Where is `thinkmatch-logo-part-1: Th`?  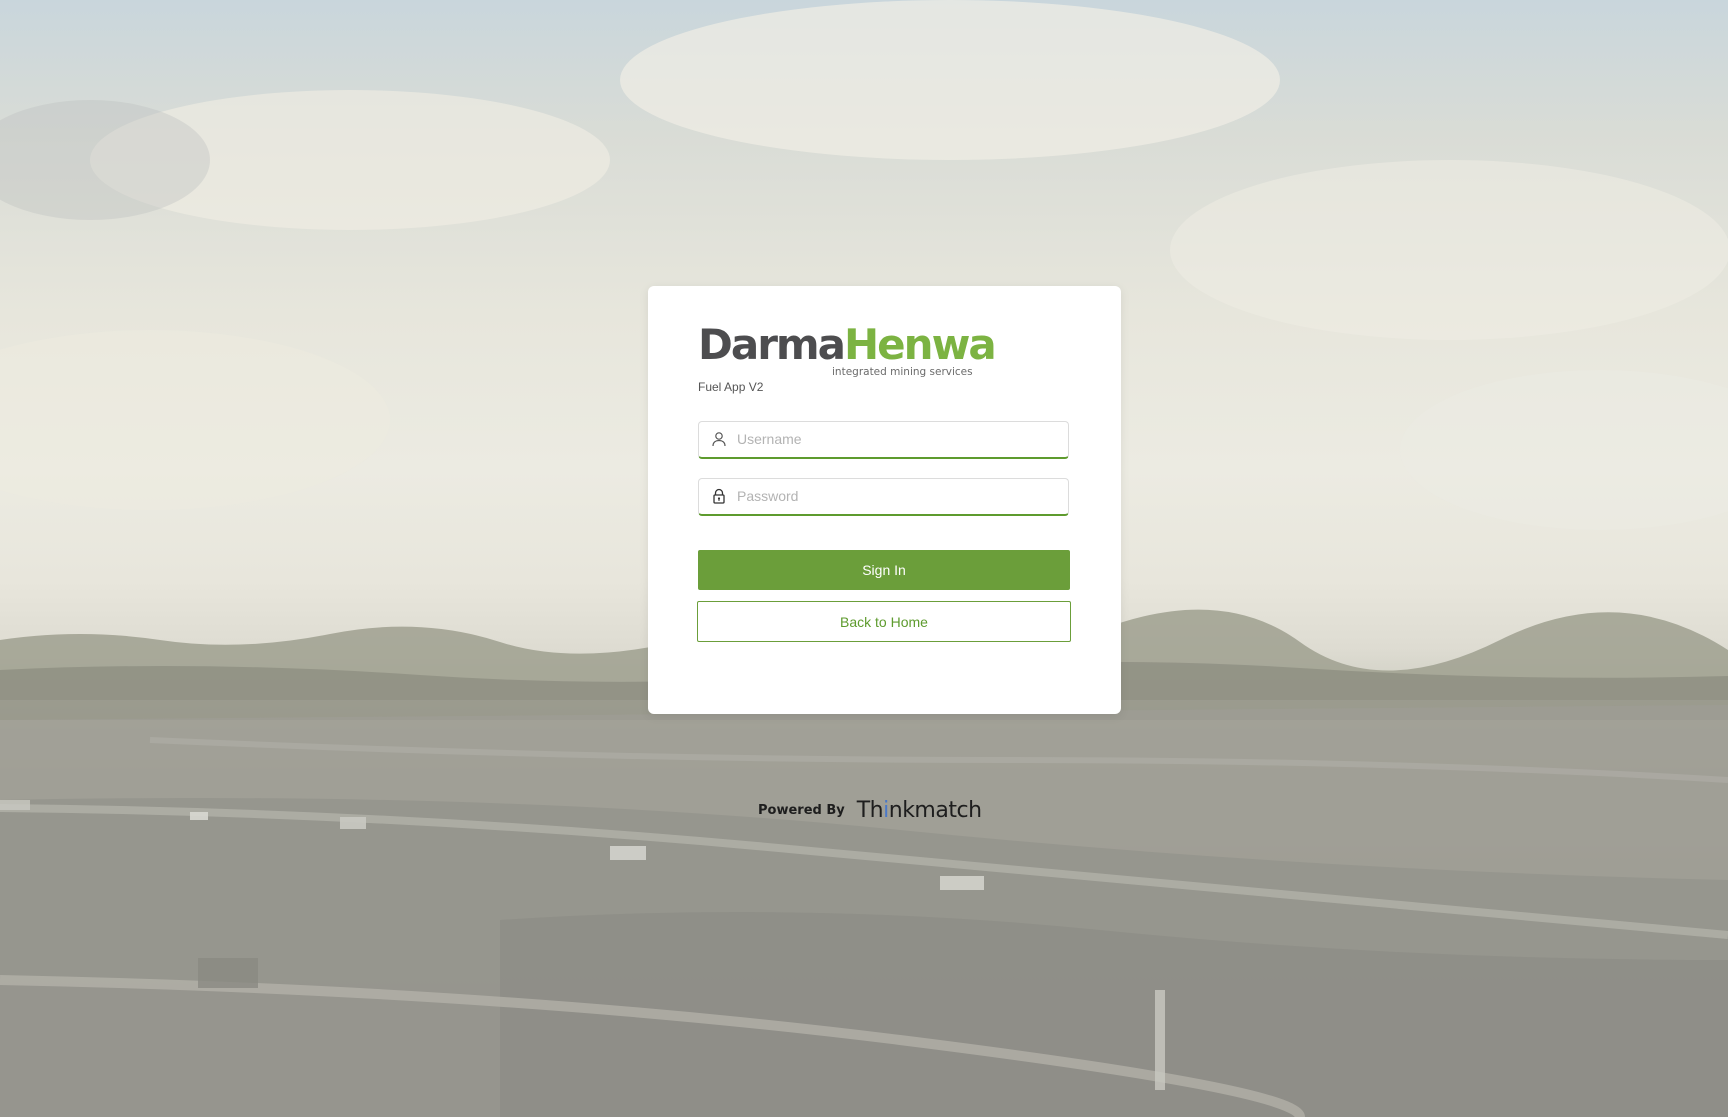 thinkmatch-logo-part-1: Th is located at coordinates (870, 810).